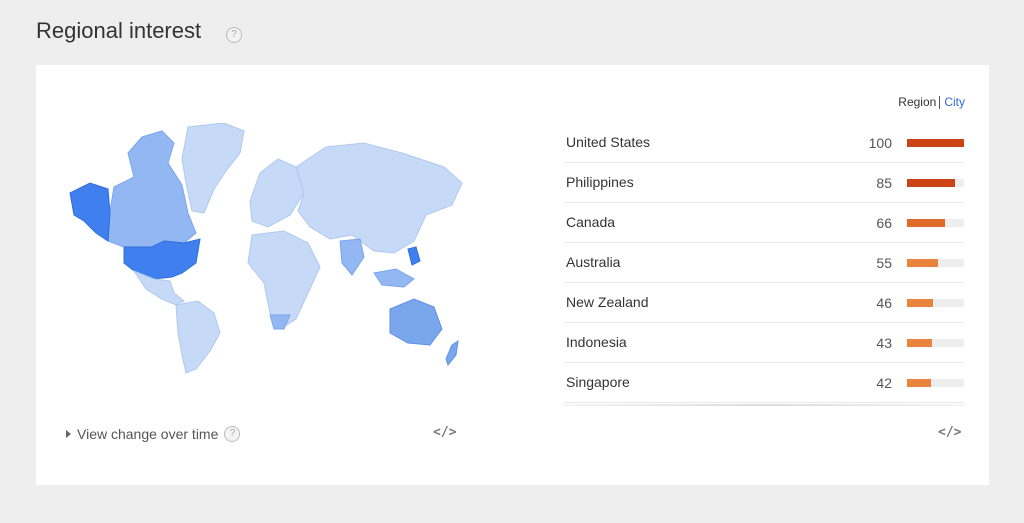 The width and height of the screenshot is (1024, 523). I want to click on view-change-label: View change over time, so click(148, 434).